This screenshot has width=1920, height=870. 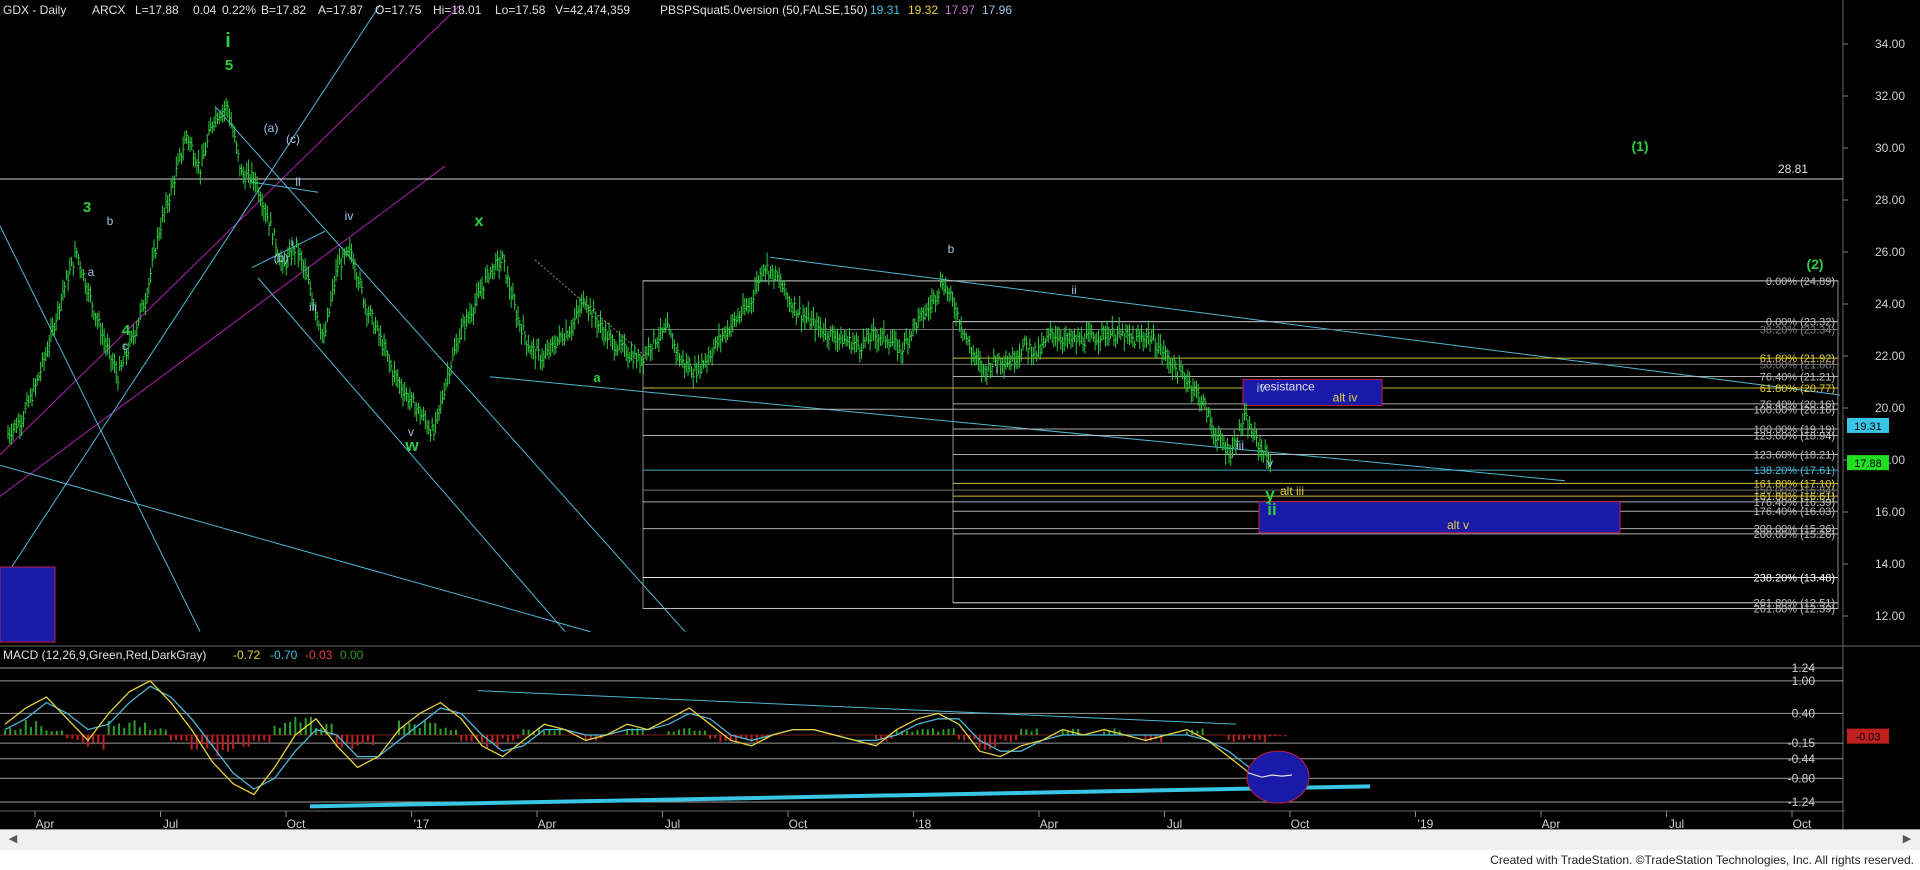 What do you see at coordinates (520, 10) in the screenshot?
I see `low-value: Lo=17.58` at bounding box center [520, 10].